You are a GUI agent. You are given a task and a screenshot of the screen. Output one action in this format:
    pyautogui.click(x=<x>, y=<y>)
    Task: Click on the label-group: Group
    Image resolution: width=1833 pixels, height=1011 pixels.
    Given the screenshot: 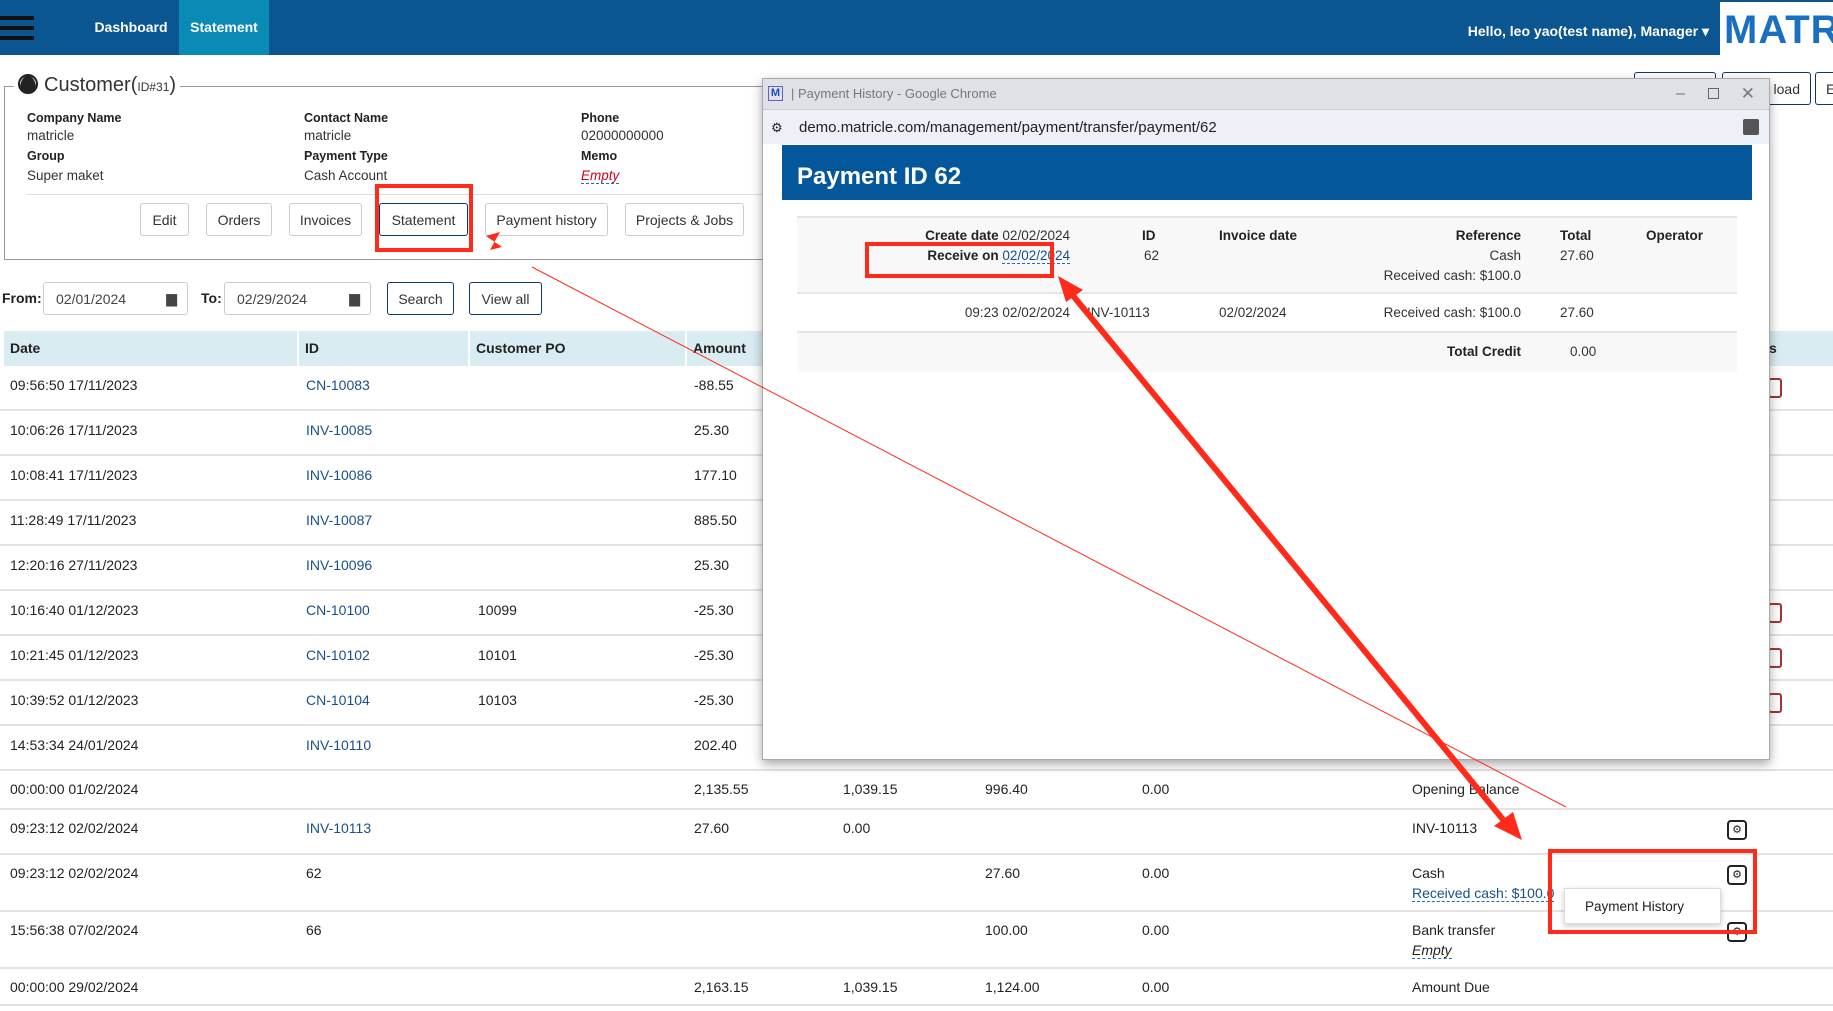 What is the action you would take?
    pyautogui.click(x=46, y=156)
    